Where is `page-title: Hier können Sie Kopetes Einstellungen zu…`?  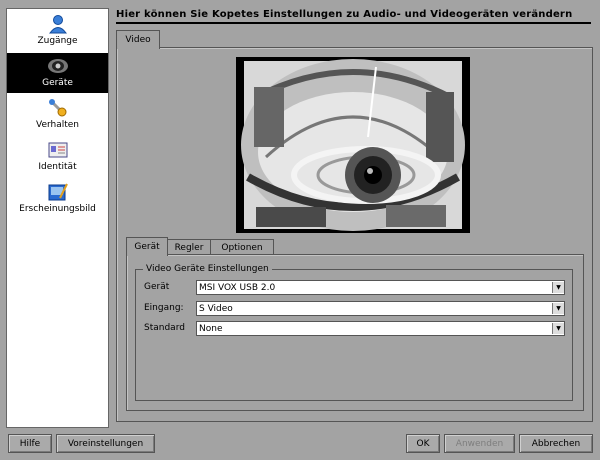
page-title: Hier können Sie Kopetes Einstellungen zu… is located at coordinates (344, 14).